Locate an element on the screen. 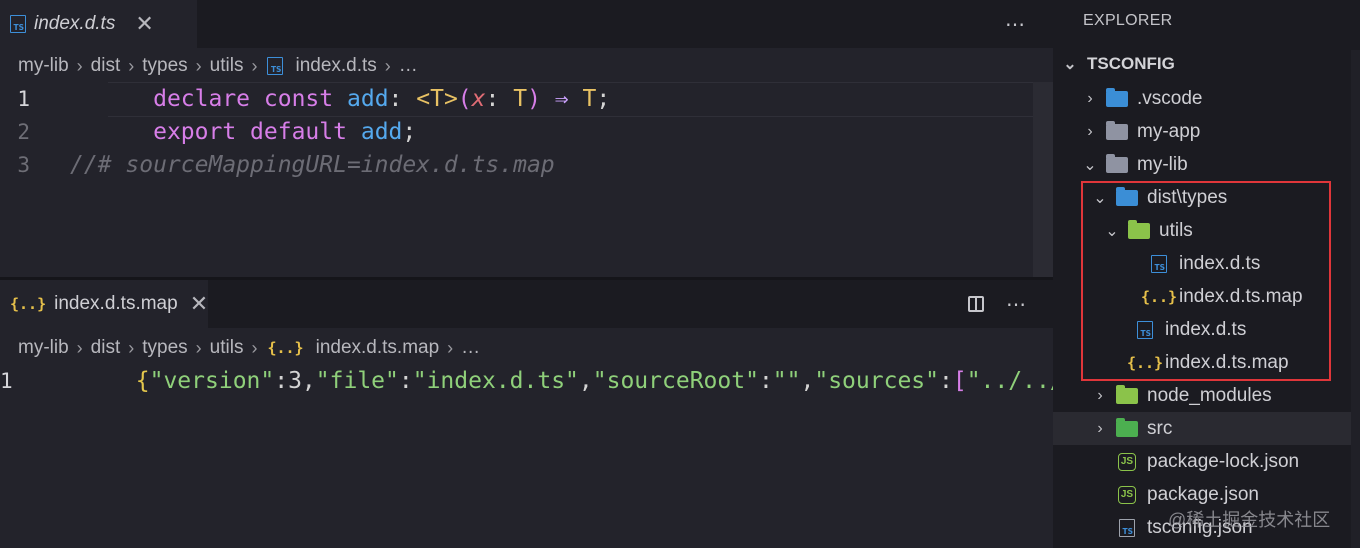  tree-item-dist-types: ⌄ dist\types is located at coordinates (1206, 197).